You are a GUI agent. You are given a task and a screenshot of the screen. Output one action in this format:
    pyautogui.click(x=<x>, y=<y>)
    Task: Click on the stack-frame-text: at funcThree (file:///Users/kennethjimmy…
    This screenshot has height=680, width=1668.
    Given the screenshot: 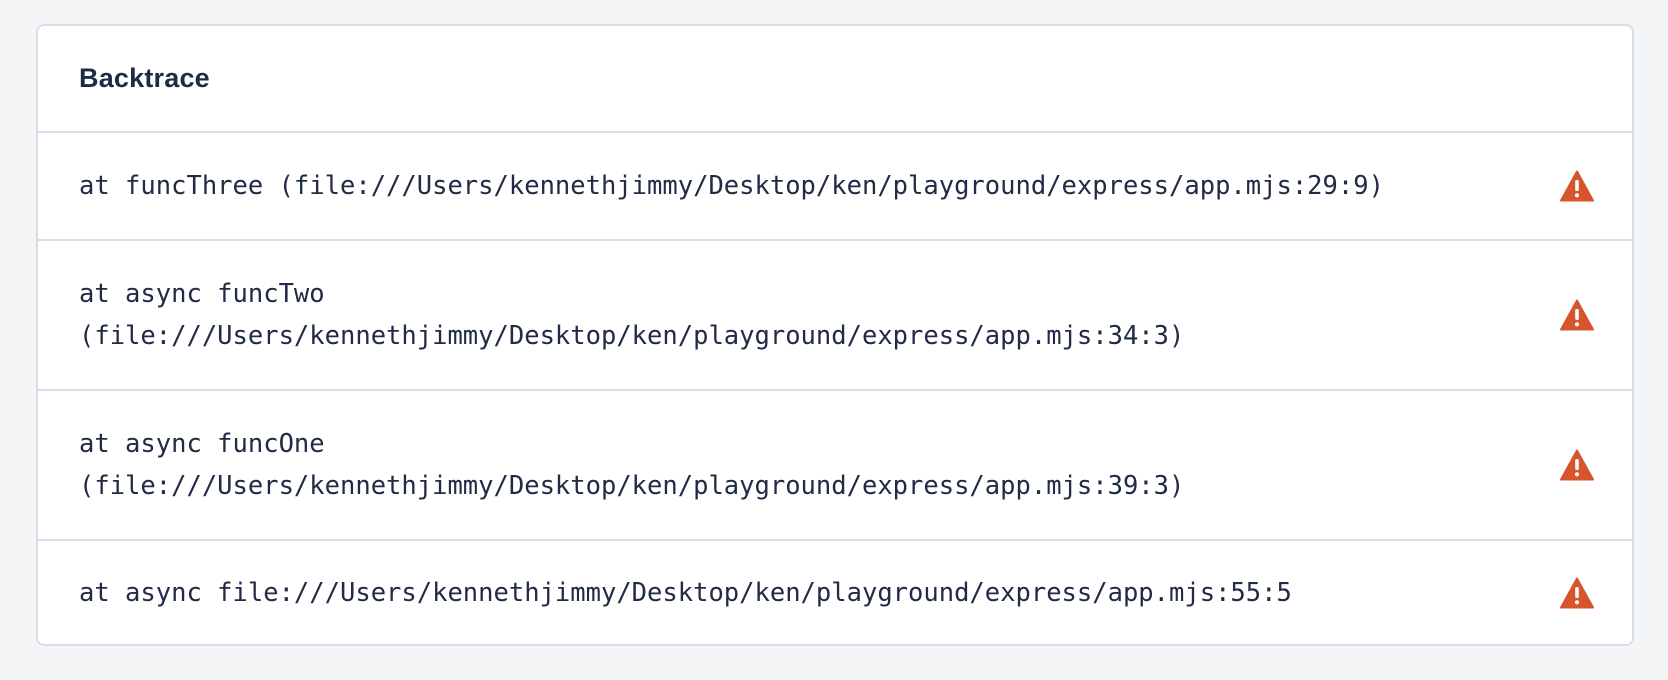 What is the action you would take?
    pyautogui.click(x=731, y=186)
    